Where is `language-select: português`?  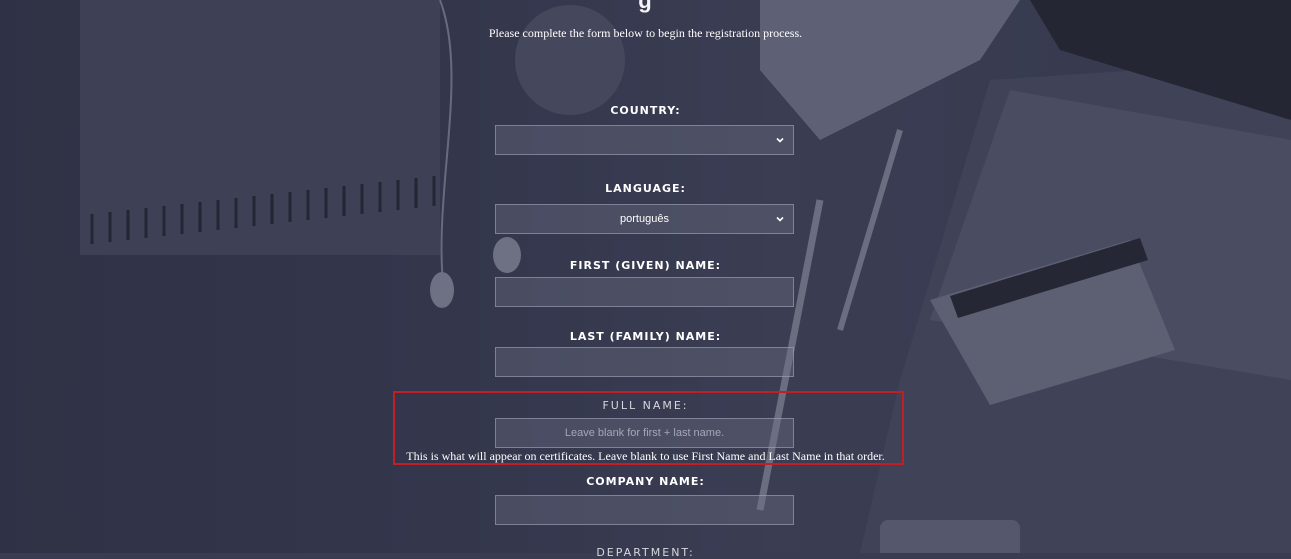 language-select: português is located at coordinates (644, 219).